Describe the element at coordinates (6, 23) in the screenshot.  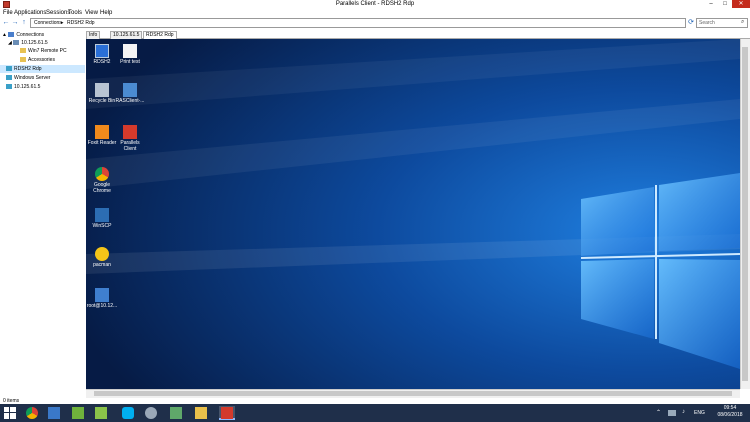
I see `back-arrow-icon: ←` at that location.